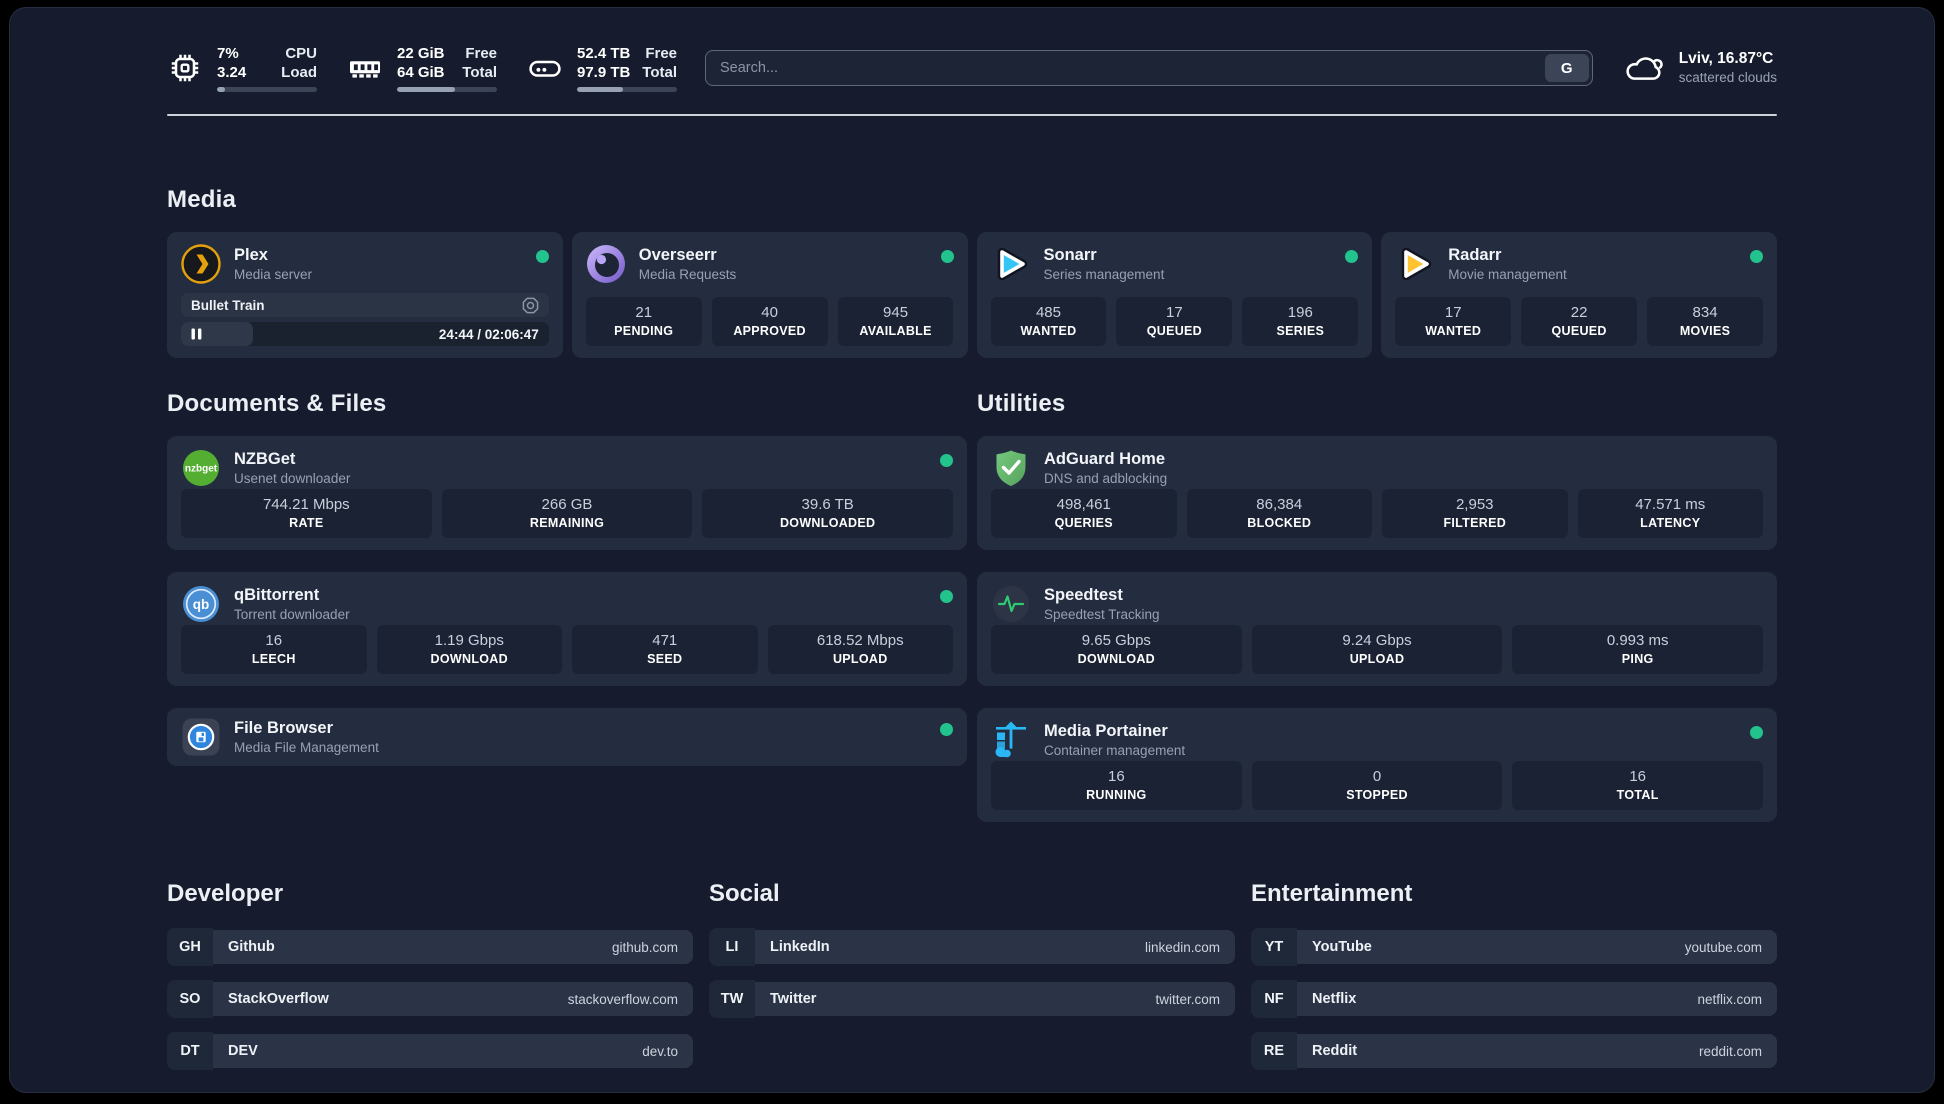 Image resolution: width=1944 pixels, height=1104 pixels. I want to click on stat-value: 2,953, so click(1474, 504).